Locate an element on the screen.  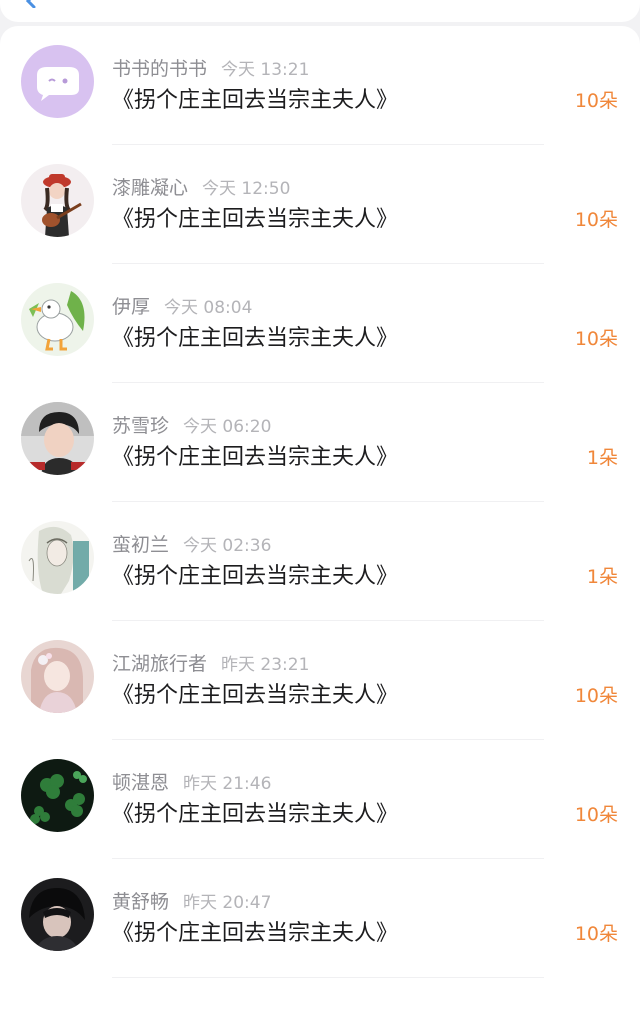
timestamp: 今天 08:04 is located at coordinates (208, 308).